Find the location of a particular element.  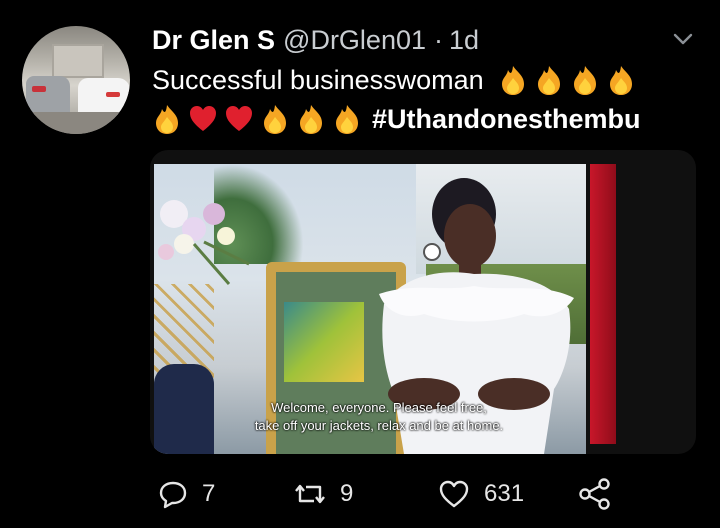

avatar is located at coordinates (76, 80).